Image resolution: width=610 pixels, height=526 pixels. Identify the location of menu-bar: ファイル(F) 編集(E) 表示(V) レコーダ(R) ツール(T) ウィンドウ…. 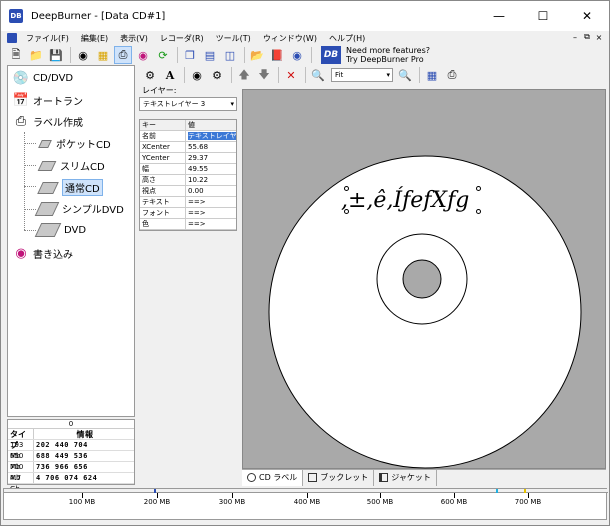
(305, 38).